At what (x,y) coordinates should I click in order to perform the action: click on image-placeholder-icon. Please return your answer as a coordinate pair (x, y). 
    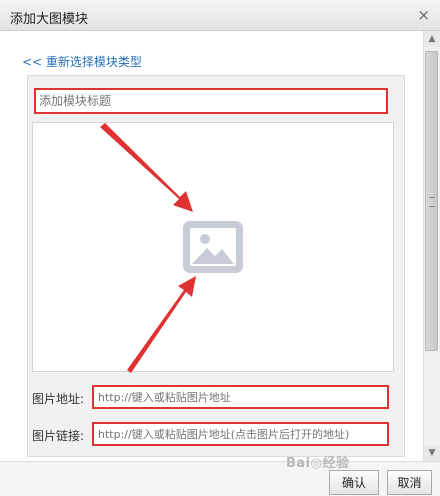
    Looking at the image, I should click on (213, 247).